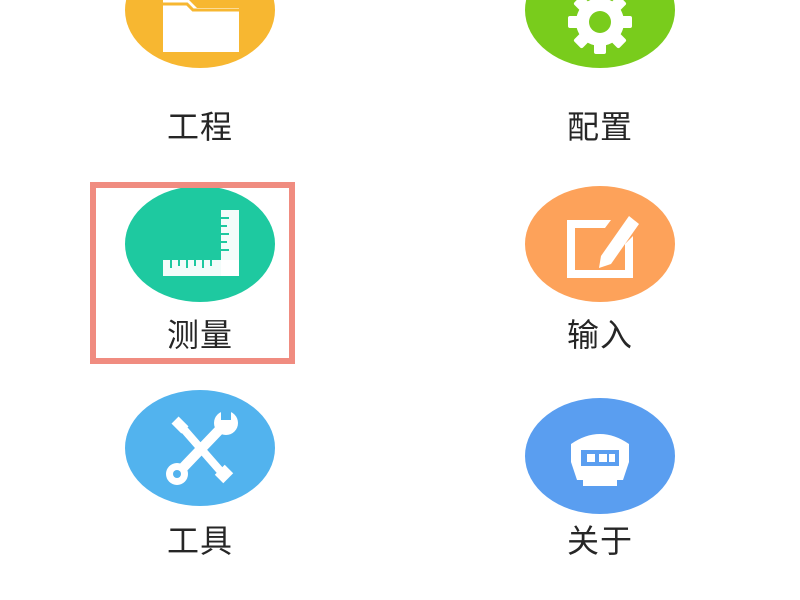 The image size is (800, 600). I want to click on ruler-icon, so click(201, 243).